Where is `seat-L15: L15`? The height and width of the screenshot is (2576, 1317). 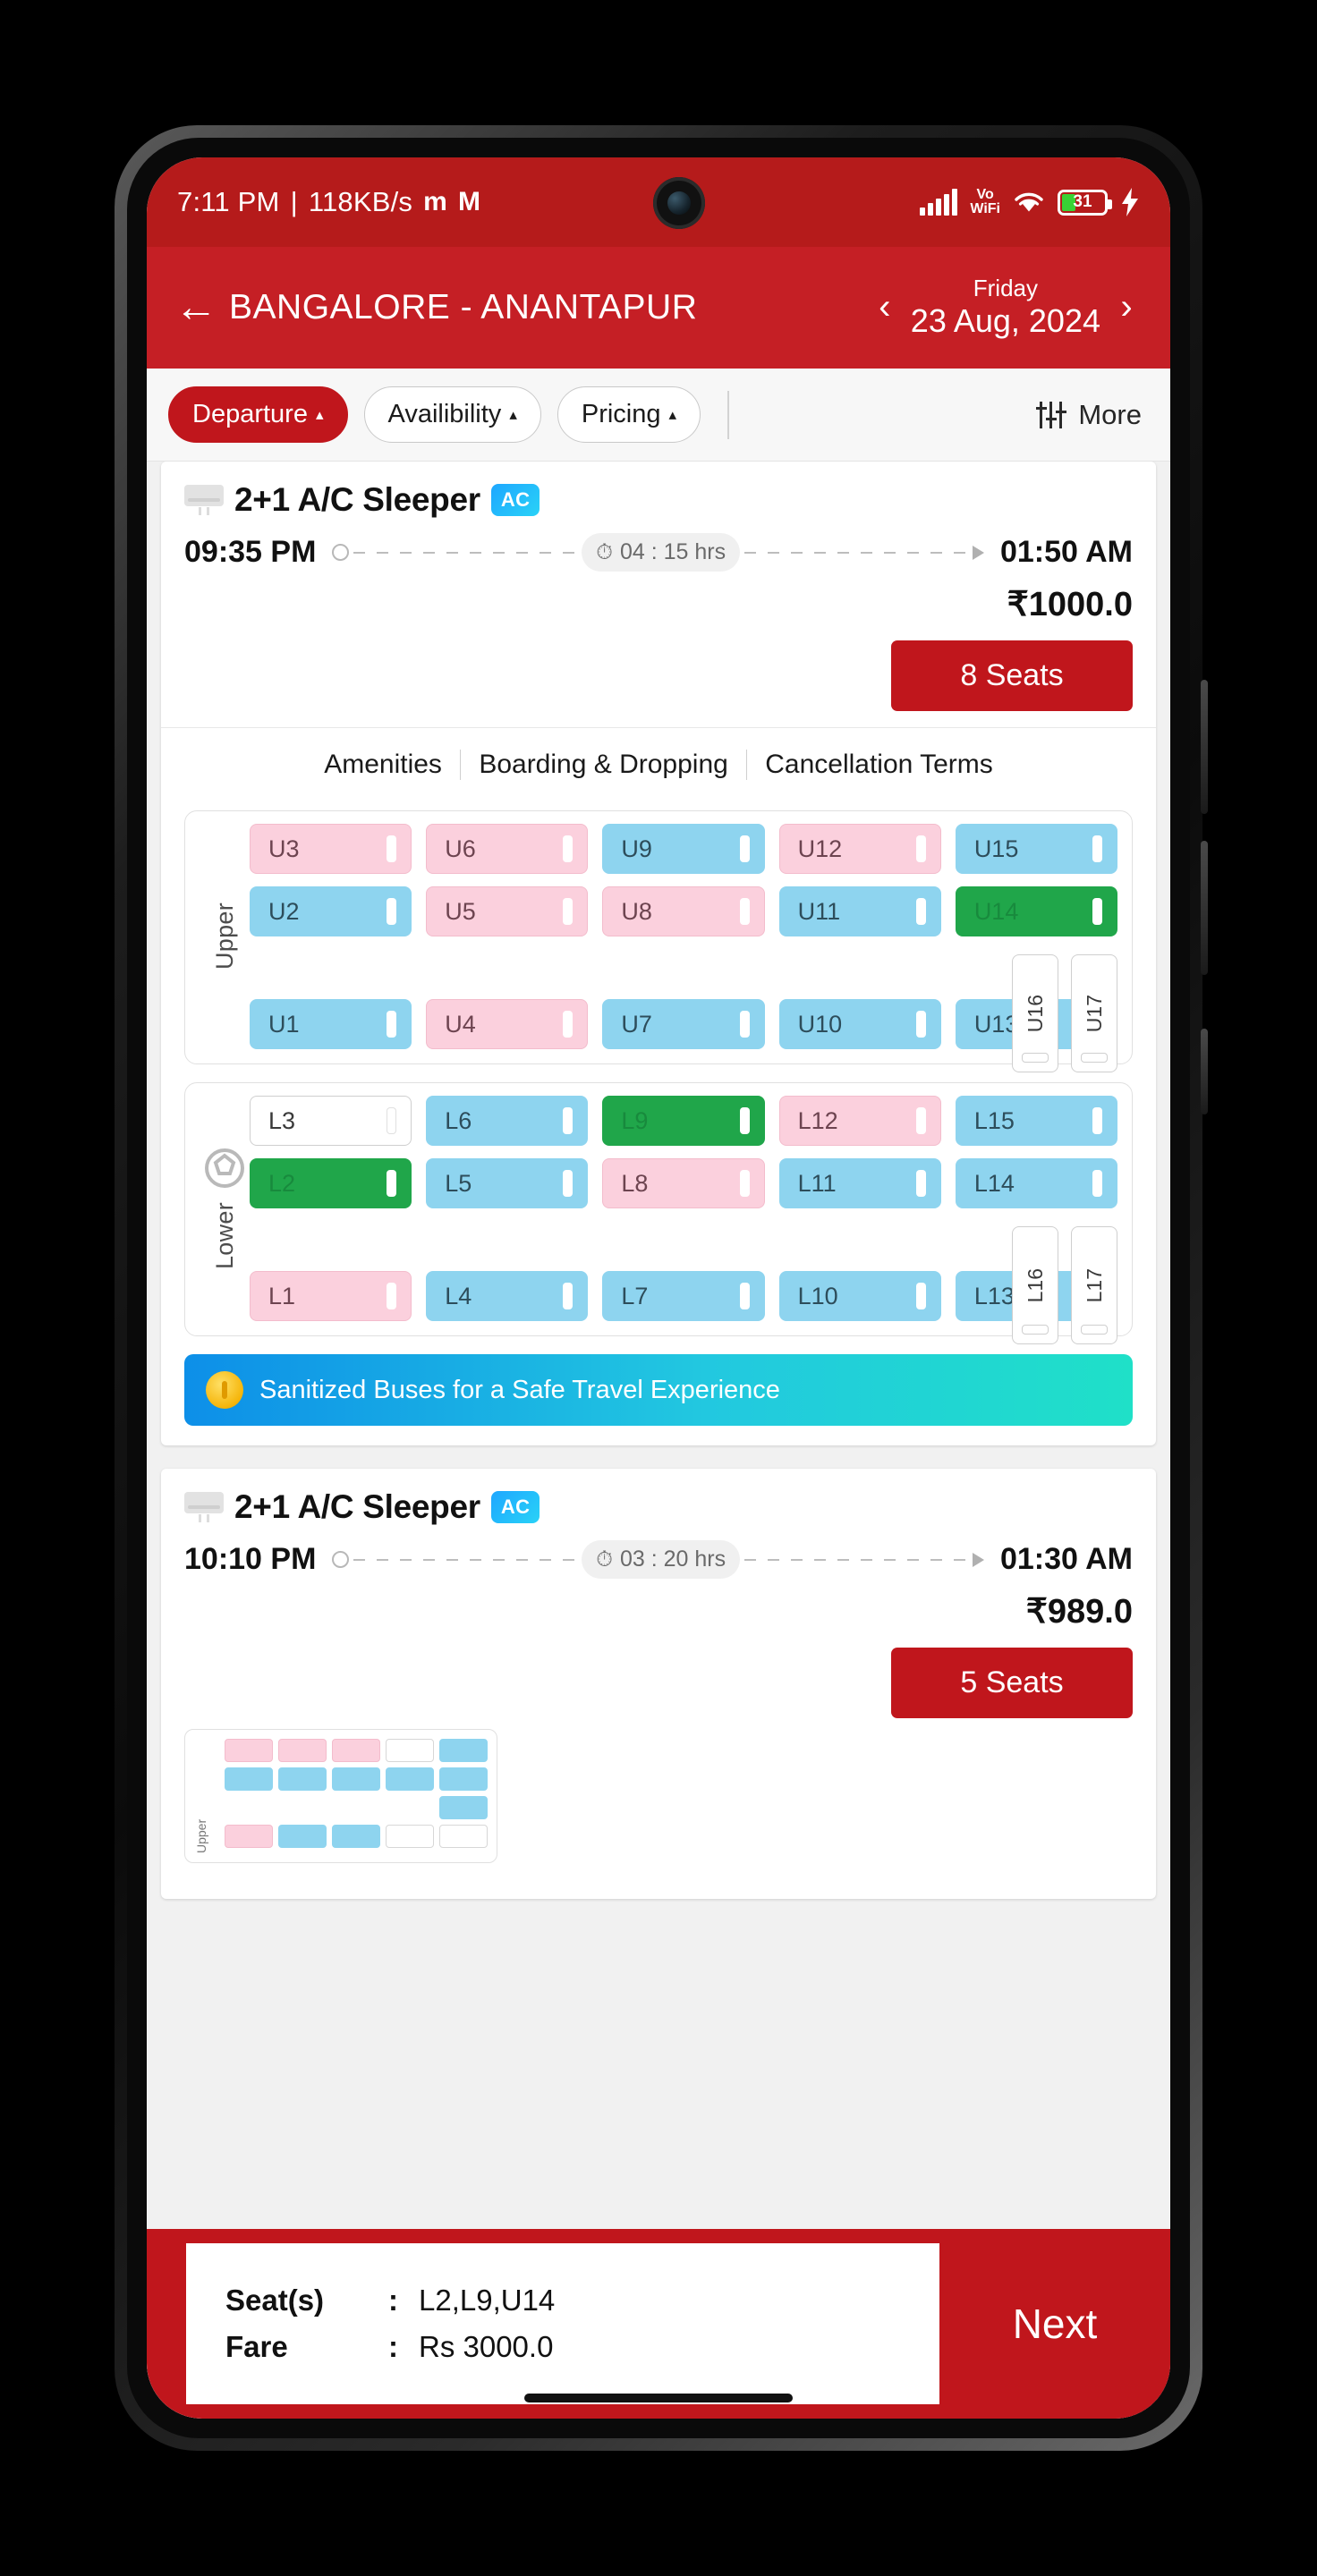 seat-L15: L15 is located at coordinates (1036, 1121).